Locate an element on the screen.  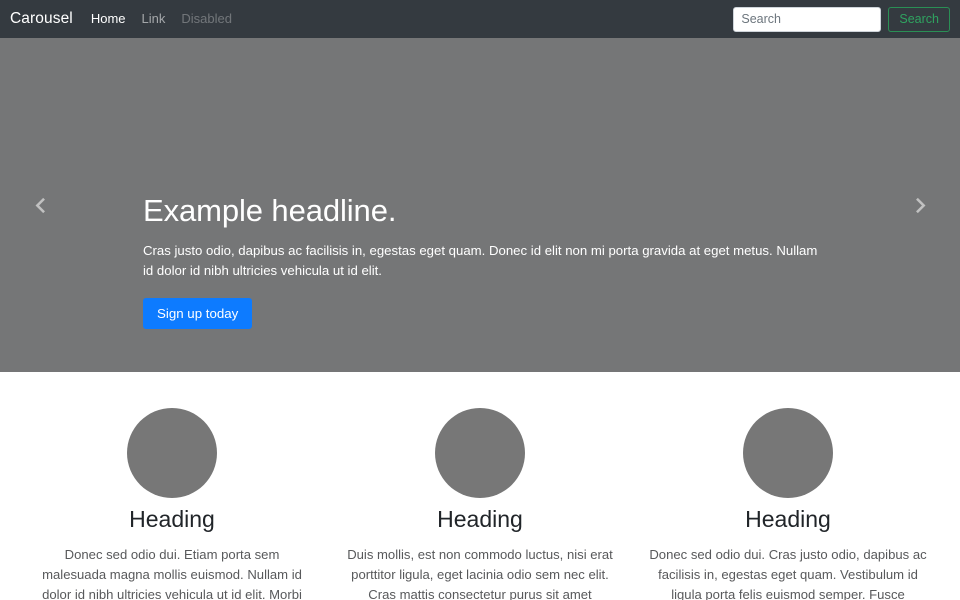
navbar-search-form: Search is located at coordinates (841, 19).